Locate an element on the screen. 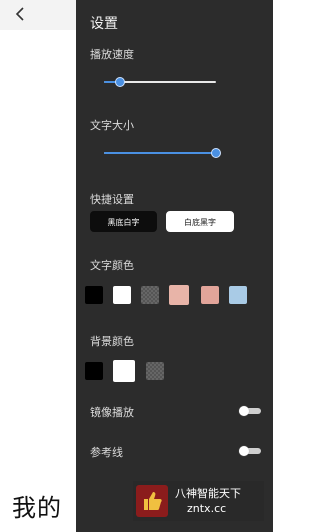 The width and height of the screenshot is (320, 532). mirror-play-toggle is located at coordinates (250, 411).